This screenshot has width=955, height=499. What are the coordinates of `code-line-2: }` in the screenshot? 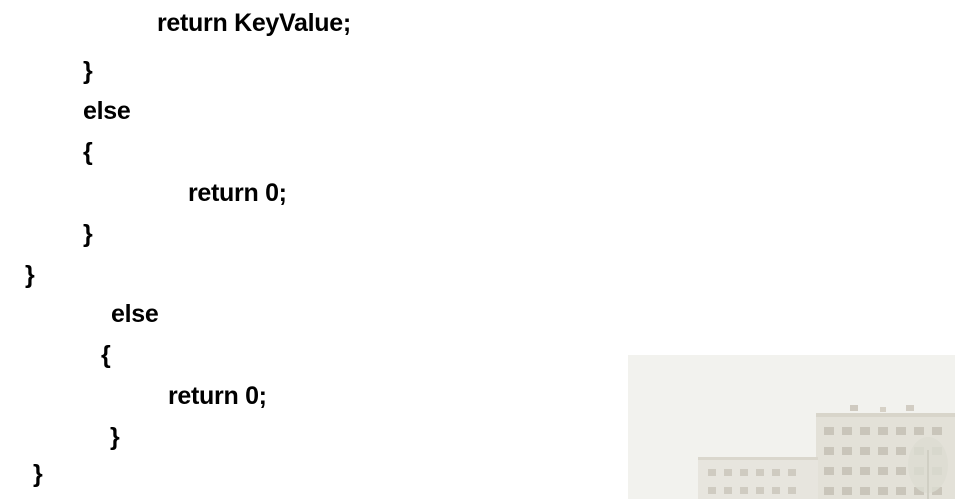 It's located at (88, 71).